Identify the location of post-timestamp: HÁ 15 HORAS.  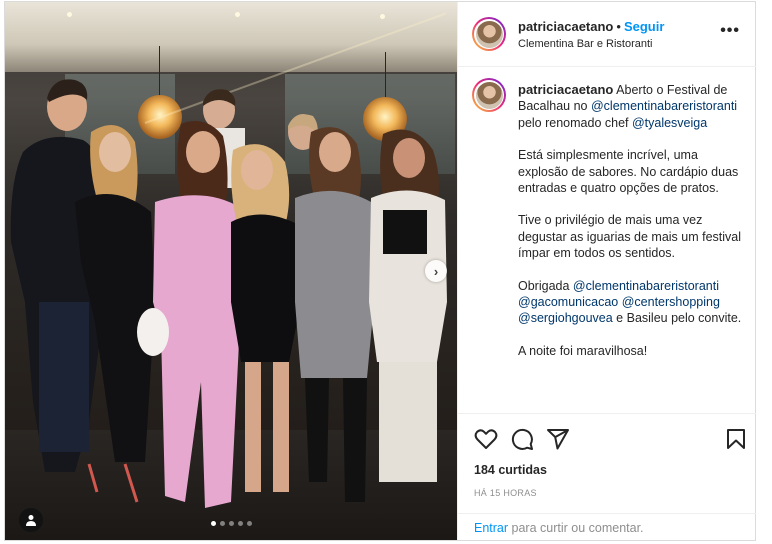
(505, 493).